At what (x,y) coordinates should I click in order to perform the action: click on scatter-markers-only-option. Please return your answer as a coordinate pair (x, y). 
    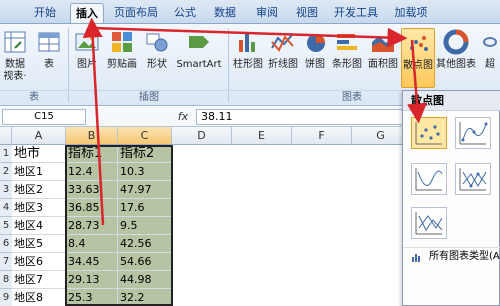
    Looking at the image, I should click on (429, 133).